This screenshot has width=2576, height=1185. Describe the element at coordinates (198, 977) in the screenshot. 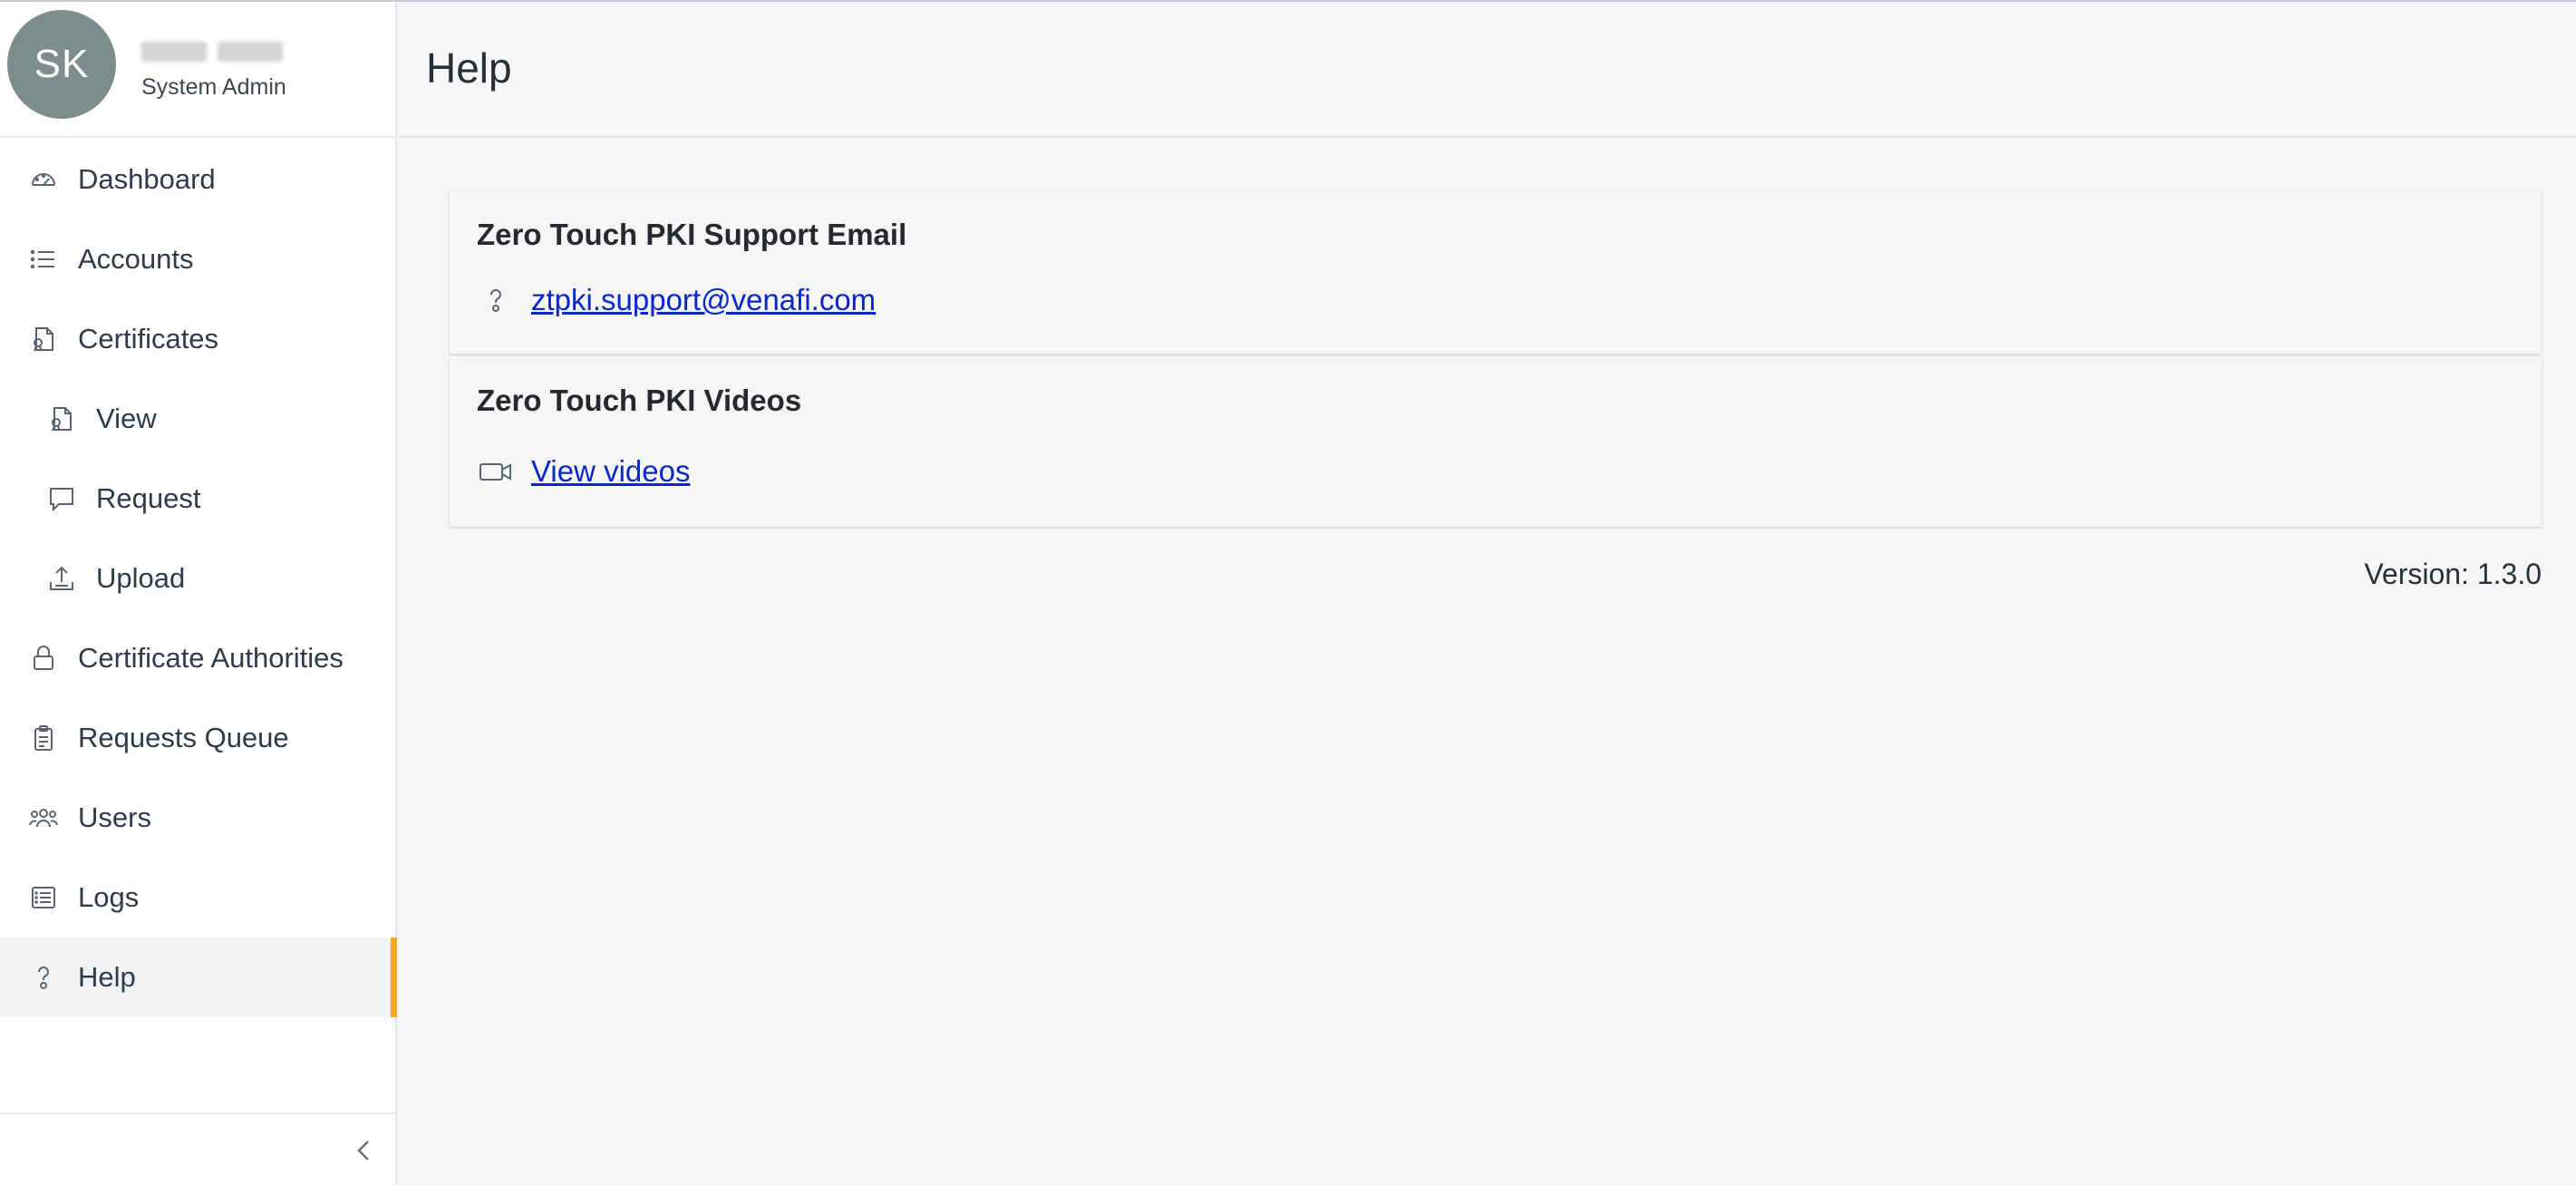

I see `sidebar-item-help: Help` at that location.